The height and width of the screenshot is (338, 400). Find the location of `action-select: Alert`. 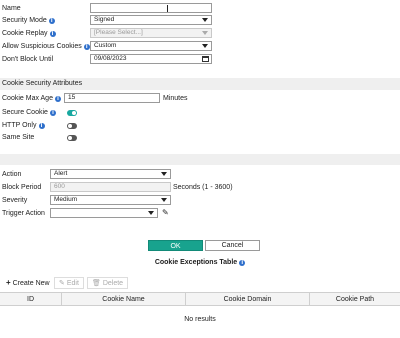

action-select: Alert is located at coordinates (110, 174).